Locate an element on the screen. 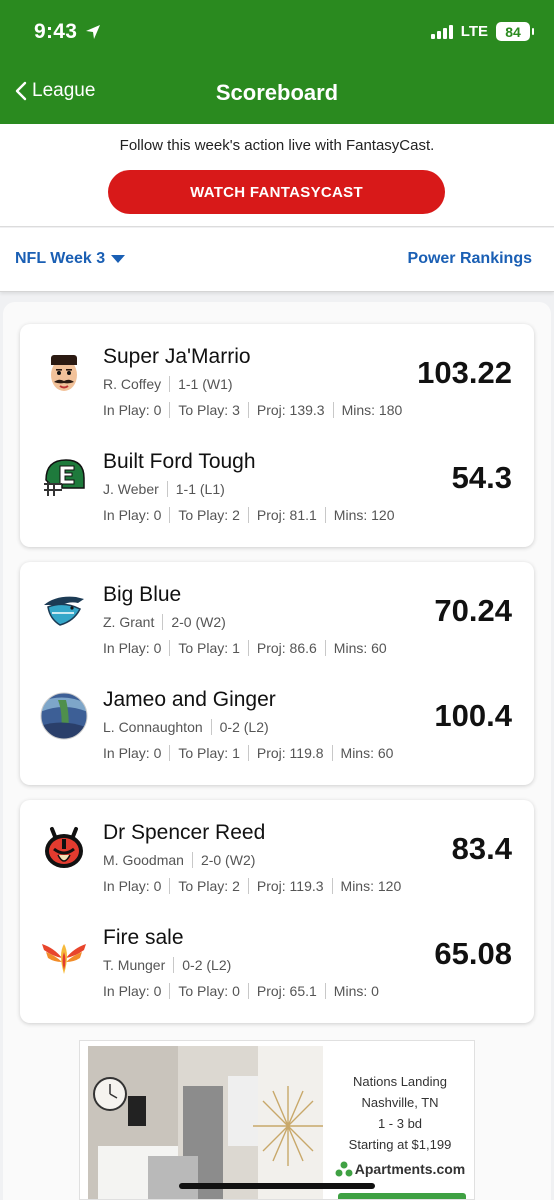 This screenshot has height=1200, width=554. team-score: 54.3 is located at coordinates (481, 477).